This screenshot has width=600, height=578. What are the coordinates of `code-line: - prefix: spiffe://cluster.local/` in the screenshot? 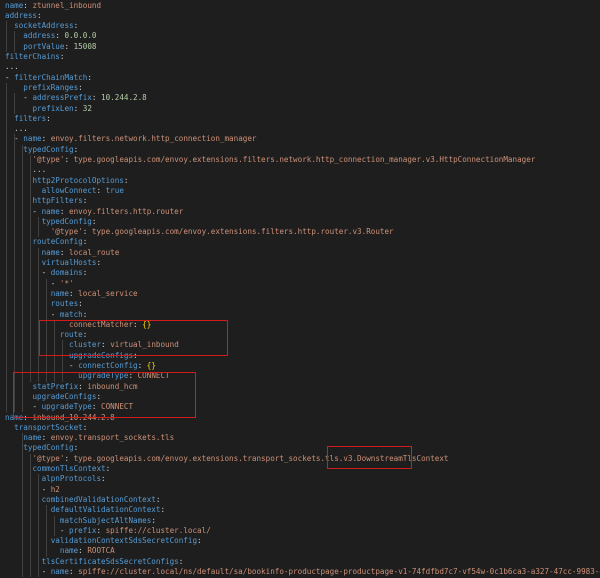 It's located at (108, 531).